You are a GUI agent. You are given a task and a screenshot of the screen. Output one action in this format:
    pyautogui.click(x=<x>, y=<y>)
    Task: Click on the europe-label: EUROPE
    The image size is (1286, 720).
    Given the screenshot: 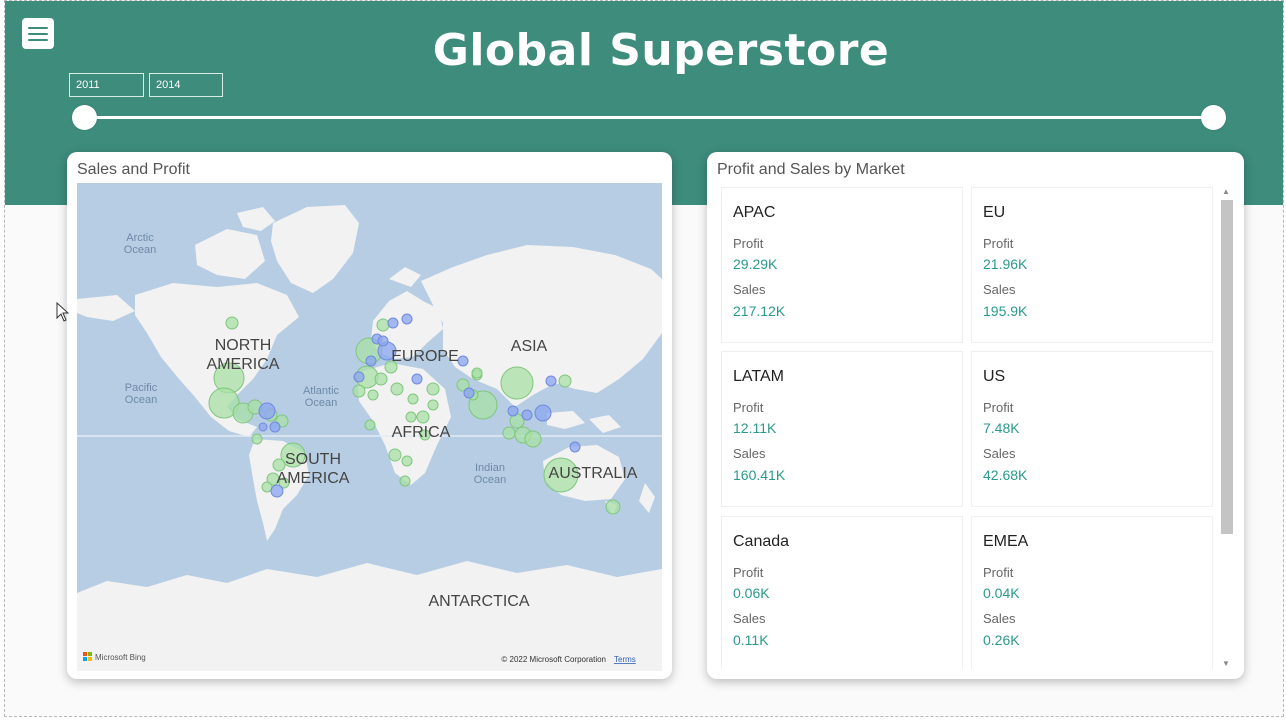 What is the action you would take?
    pyautogui.click(x=425, y=356)
    